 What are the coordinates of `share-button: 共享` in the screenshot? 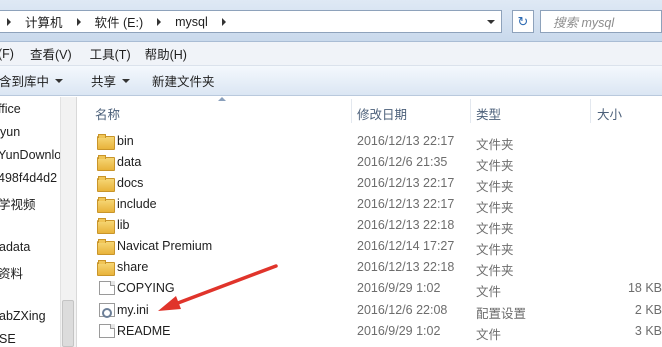 It's located at (111, 80).